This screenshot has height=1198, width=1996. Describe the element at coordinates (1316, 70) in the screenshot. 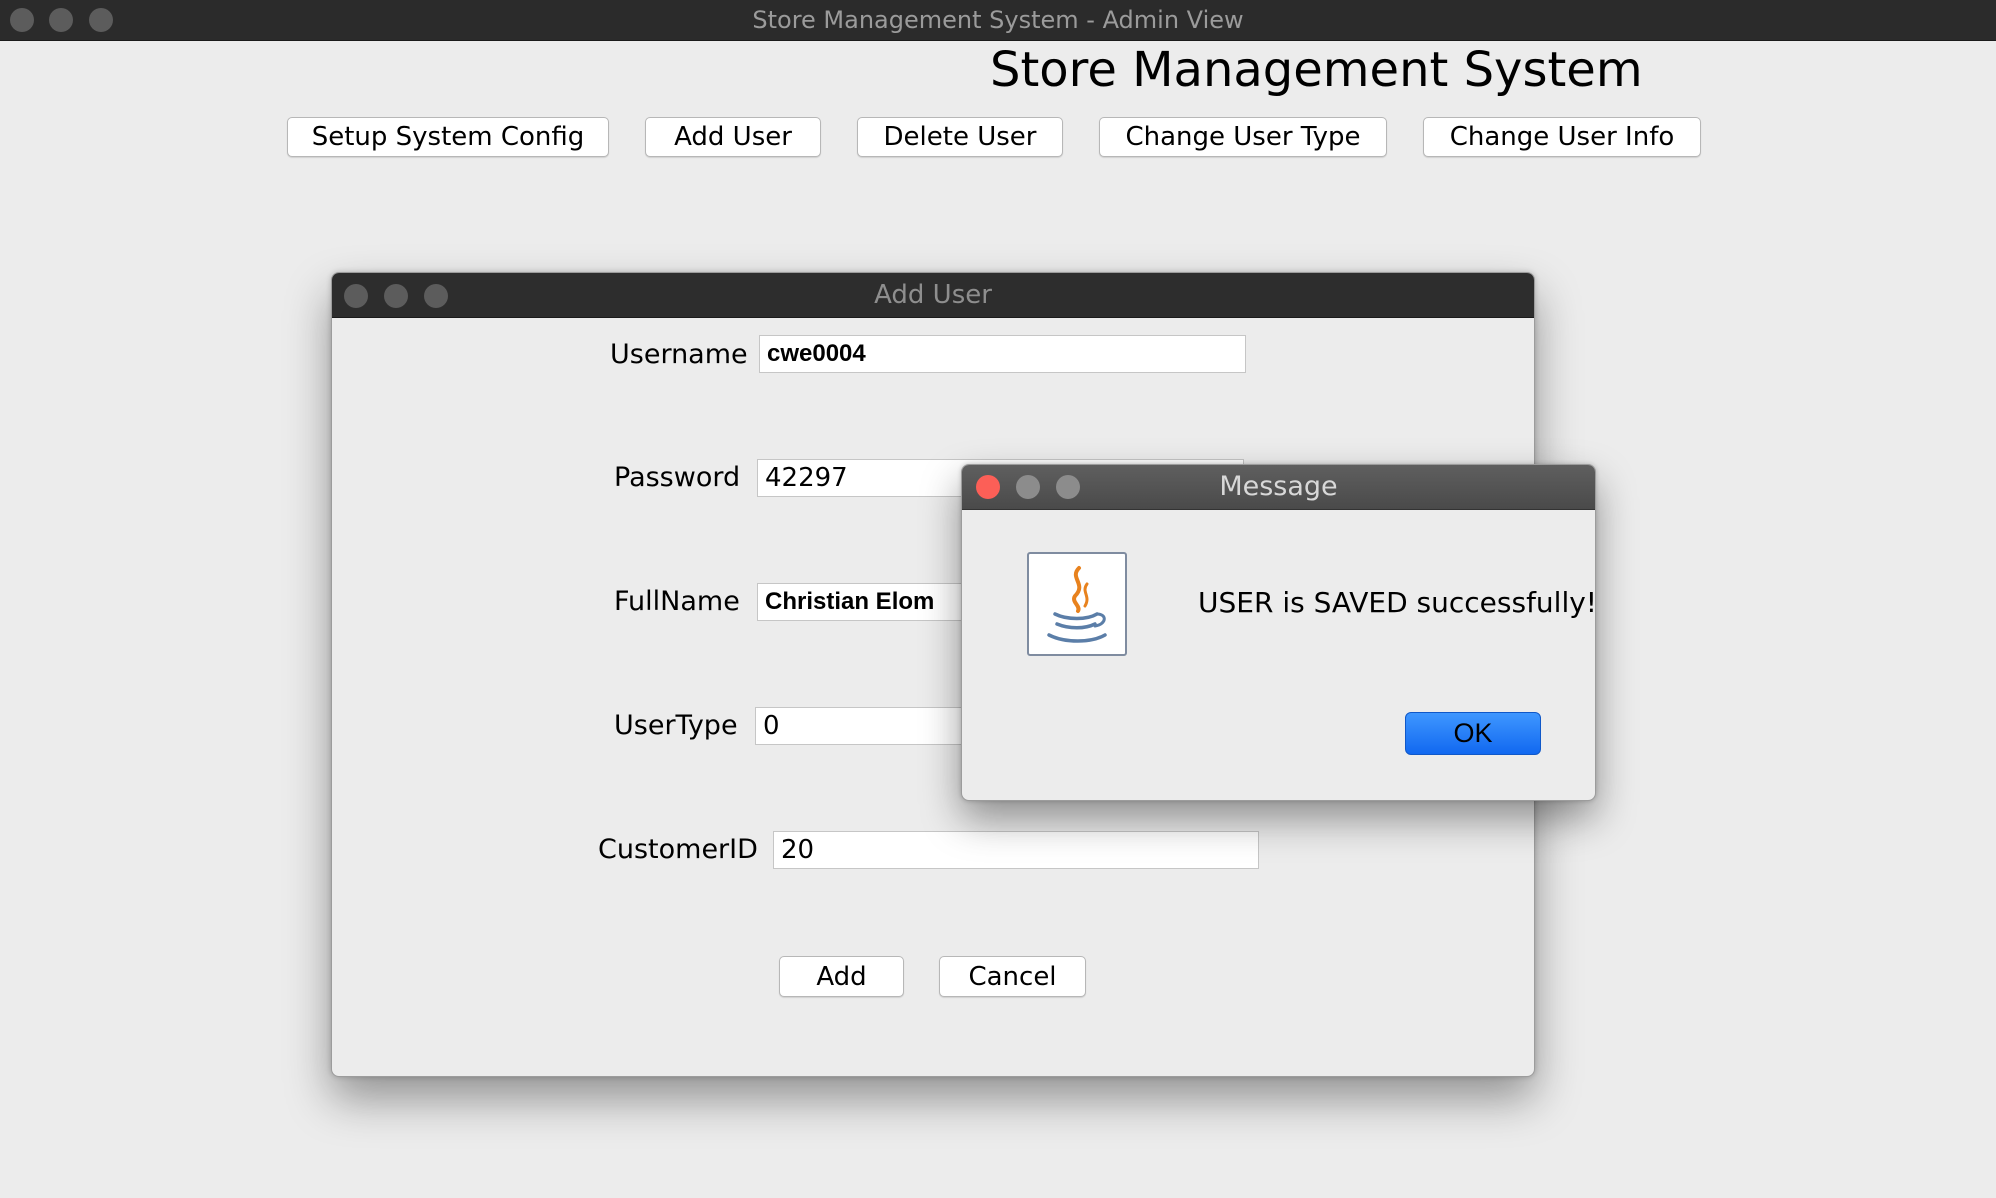

I see `app-heading: Store Management System` at that location.